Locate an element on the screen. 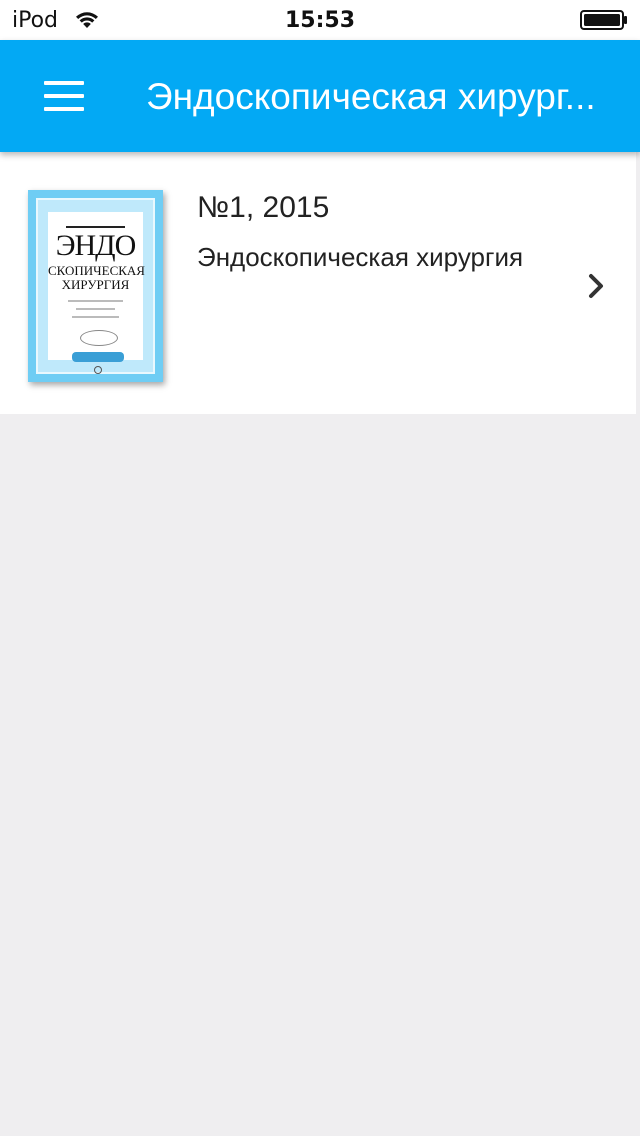 The height and width of the screenshot is (1136, 640). cover-border: ЭНДО скопическая хирургия is located at coordinates (95, 286).